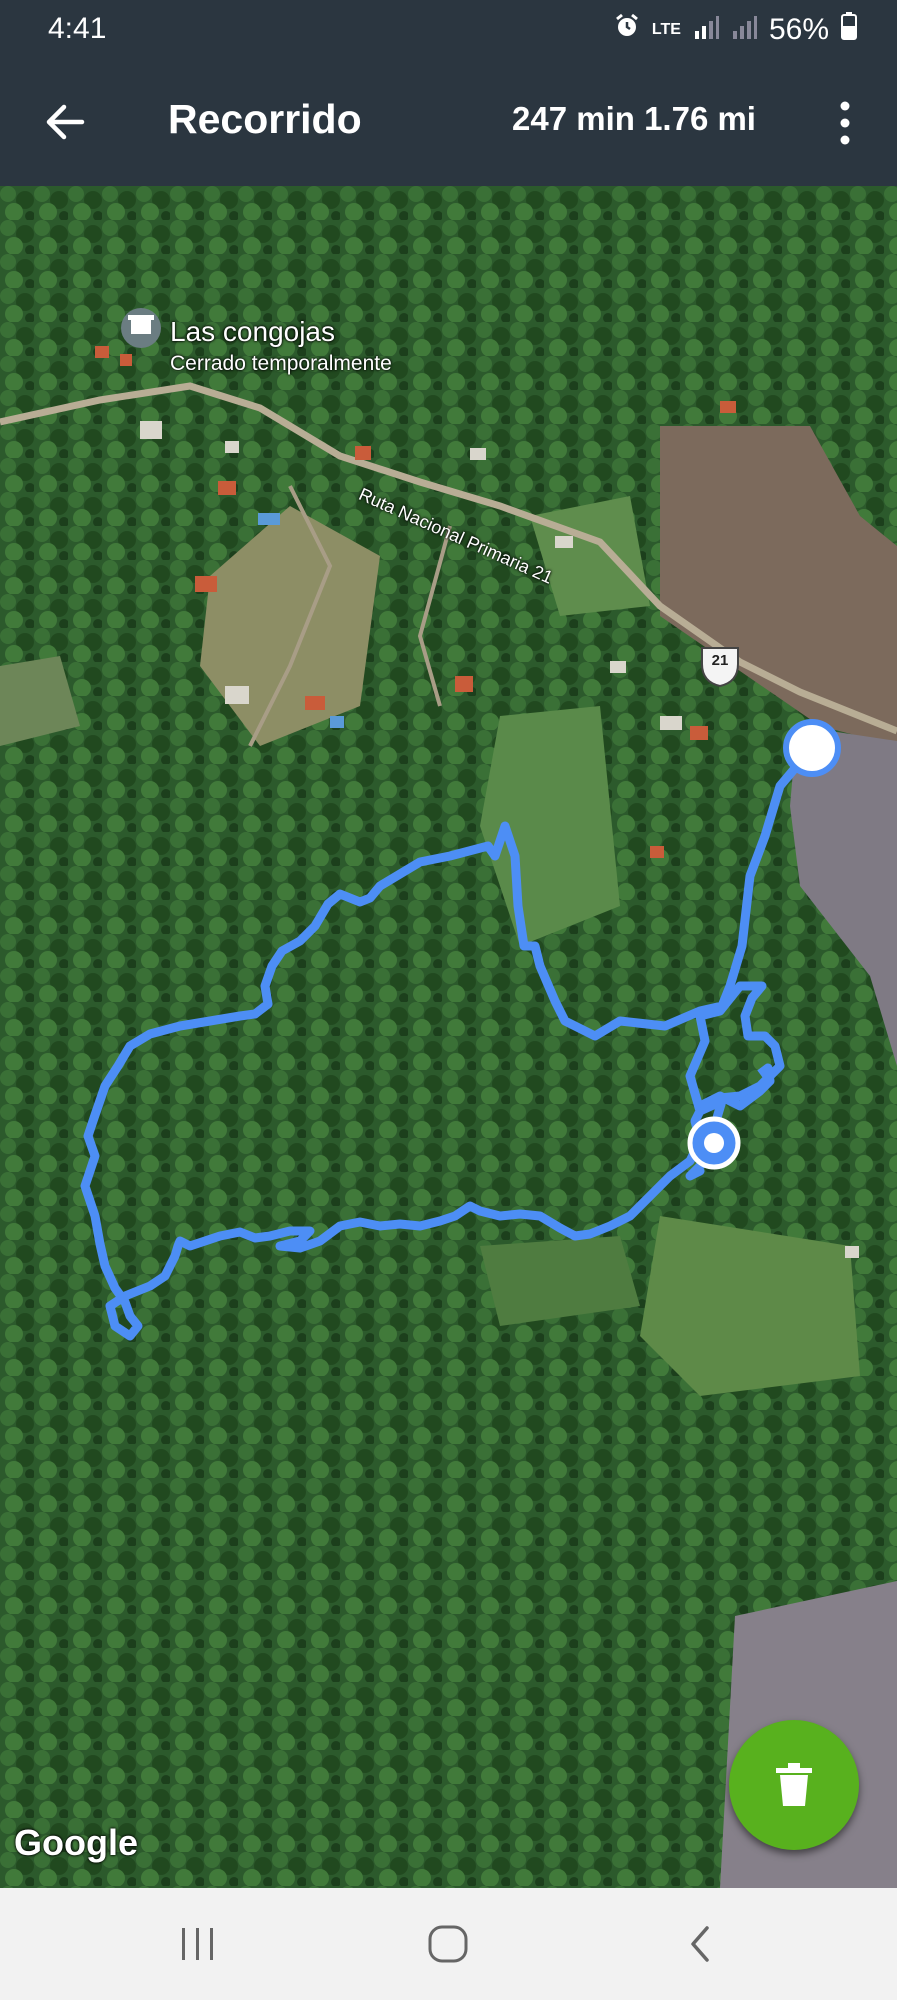  What do you see at coordinates (281, 363) in the screenshot?
I see `poi-status: Cerrado temporalmente` at bounding box center [281, 363].